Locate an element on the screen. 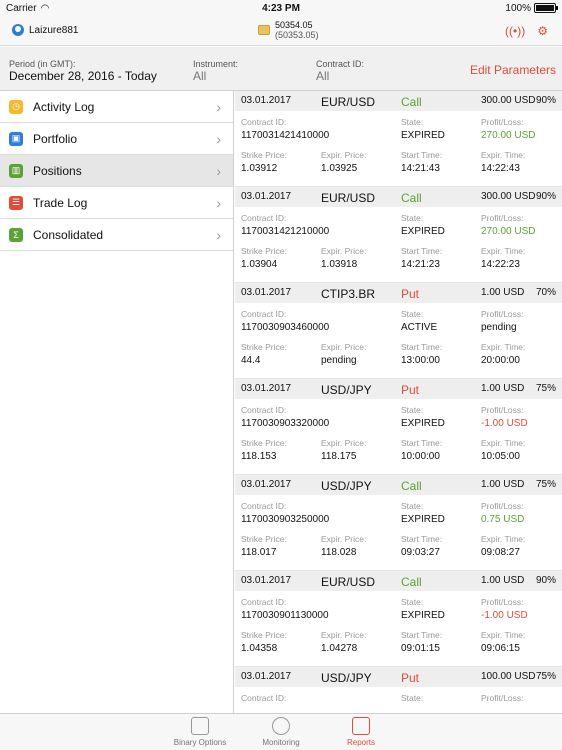 The image size is (562, 750). status-bar: Carrier ◠ 4:23 PM 100% is located at coordinates (281, 8).